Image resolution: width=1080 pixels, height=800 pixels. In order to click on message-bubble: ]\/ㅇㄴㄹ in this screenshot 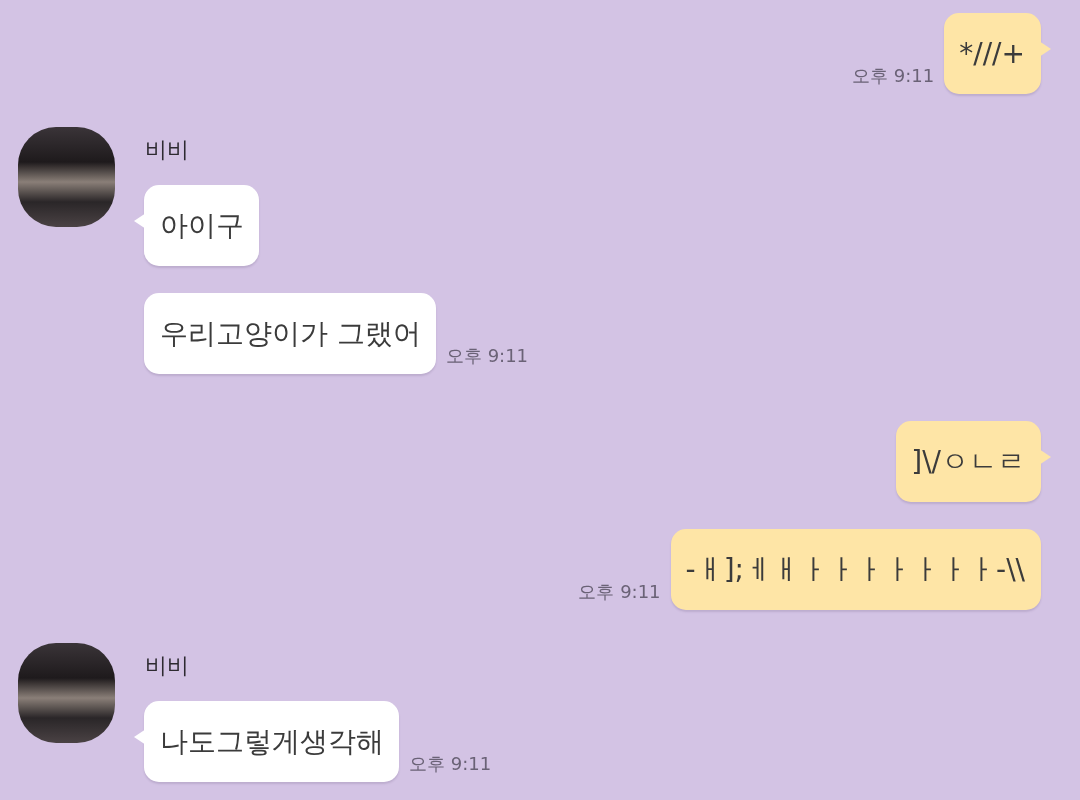, I will do `click(974, 461)`.